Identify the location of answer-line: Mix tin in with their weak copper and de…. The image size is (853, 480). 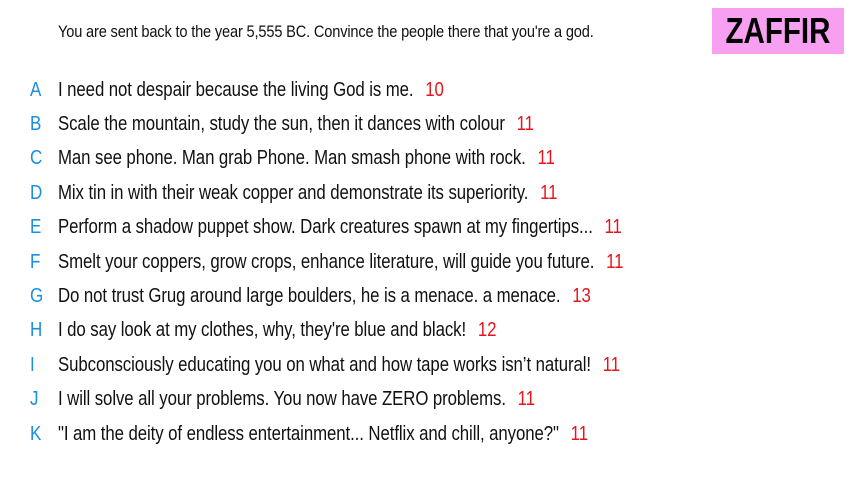
(307, 193).